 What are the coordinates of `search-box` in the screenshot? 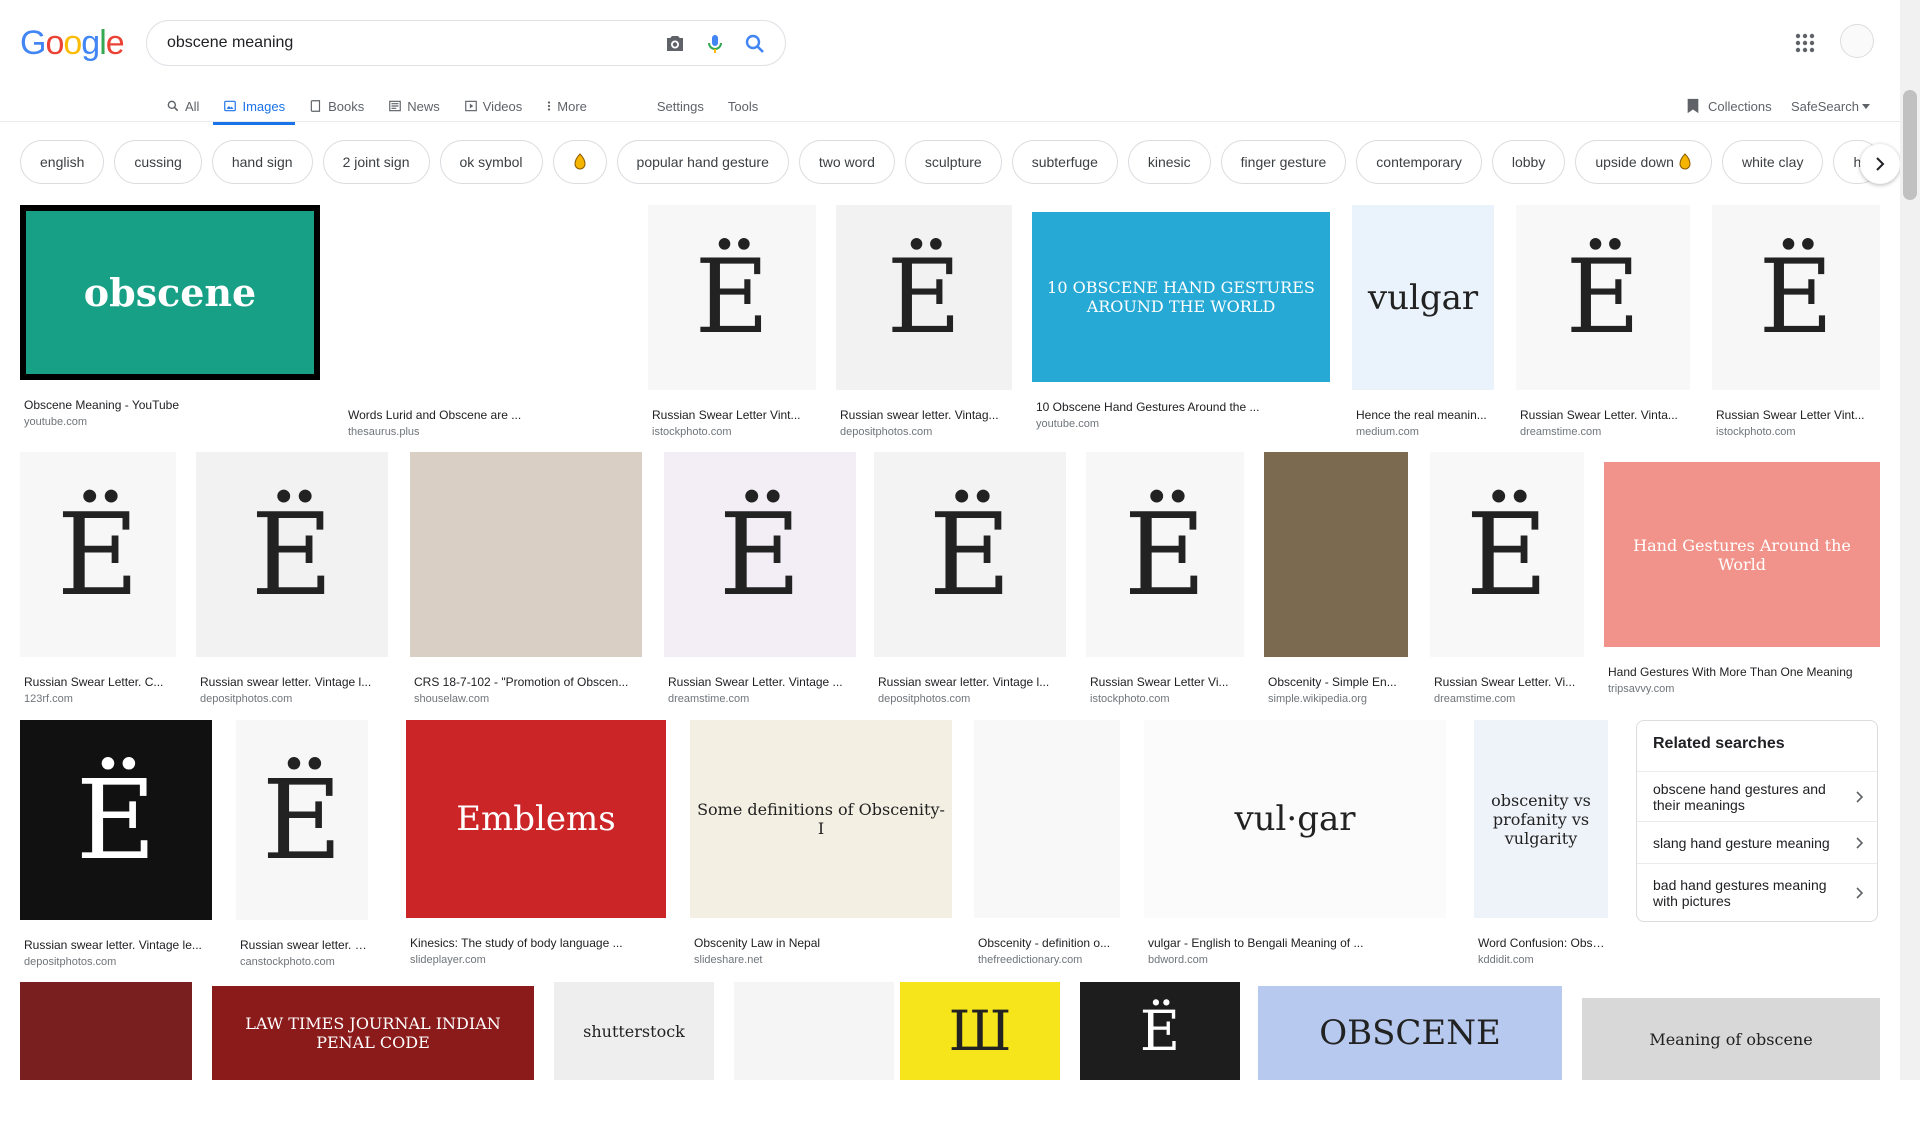 It's located at (466, 43).